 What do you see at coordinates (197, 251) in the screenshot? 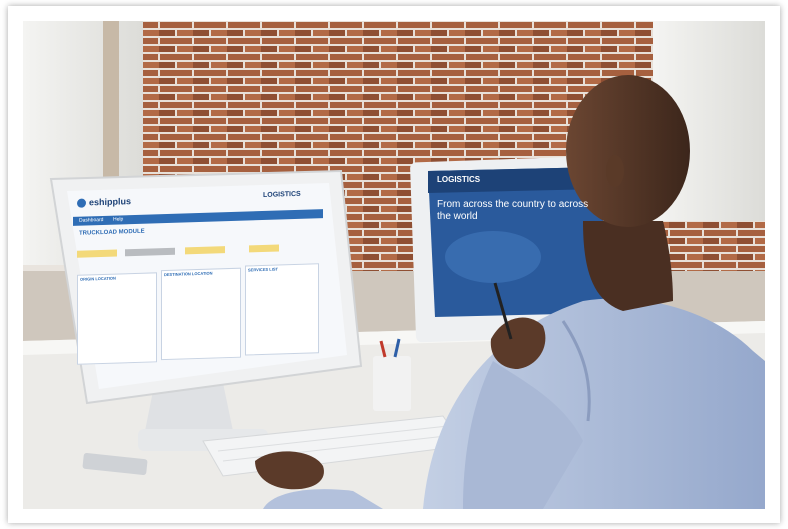
I see `quote-fields-row` at bounding box center [197, 251].